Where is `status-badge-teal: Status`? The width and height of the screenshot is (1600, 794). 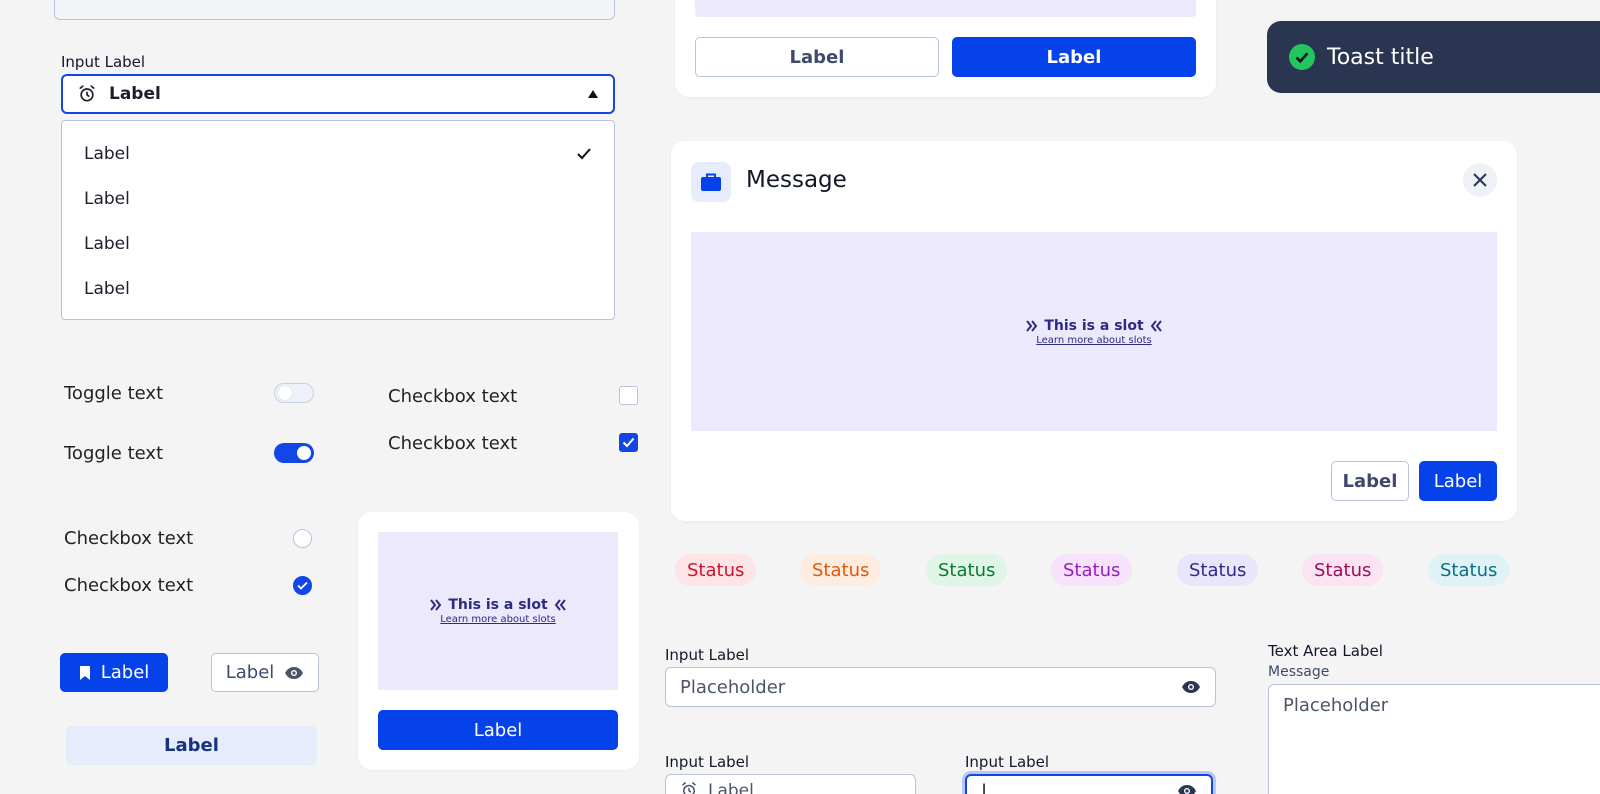
status-badge-teal: Status is located at coordinates (1469, 570).